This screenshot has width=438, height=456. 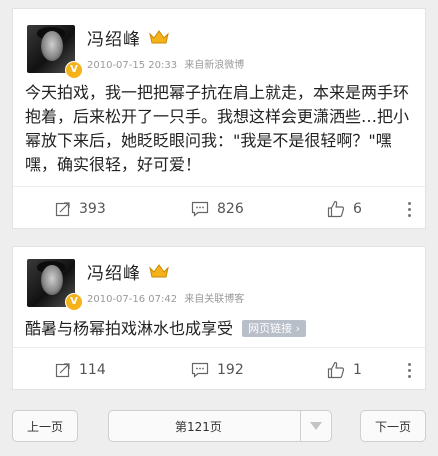 I want to click on post-meta: 2010-07-16 07:42 来自关联博客, so click(x=165, y=297).